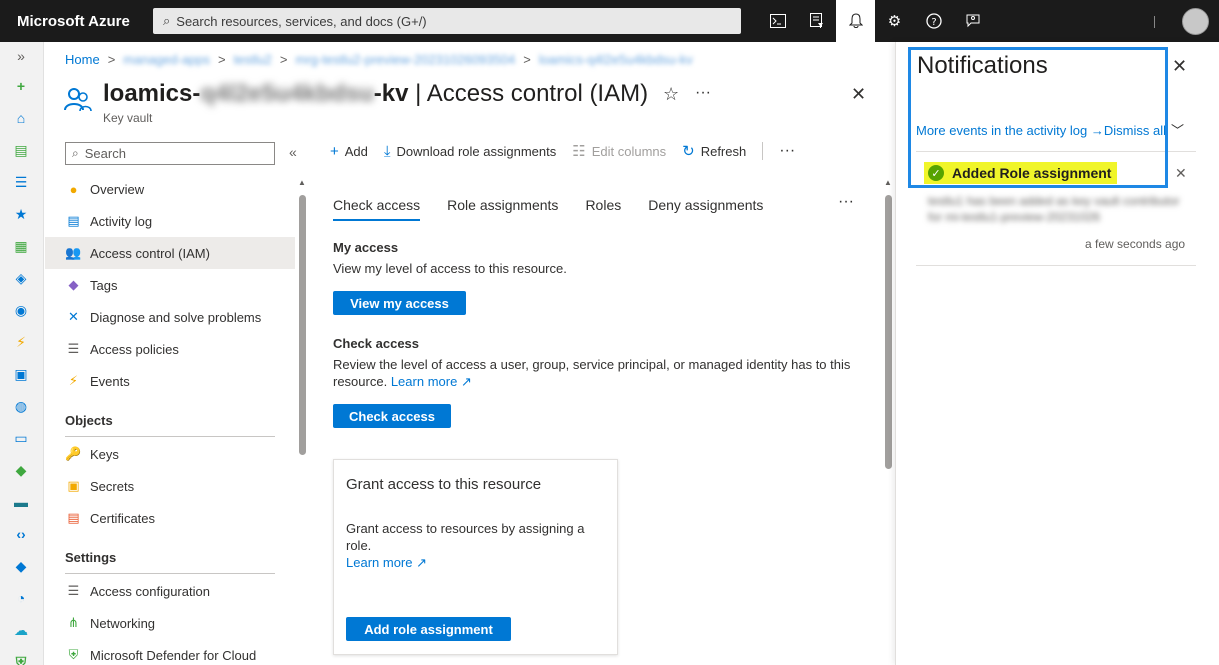  I want to click on menu-item-activity-log: ▤ Activity log, so click(170, 221).